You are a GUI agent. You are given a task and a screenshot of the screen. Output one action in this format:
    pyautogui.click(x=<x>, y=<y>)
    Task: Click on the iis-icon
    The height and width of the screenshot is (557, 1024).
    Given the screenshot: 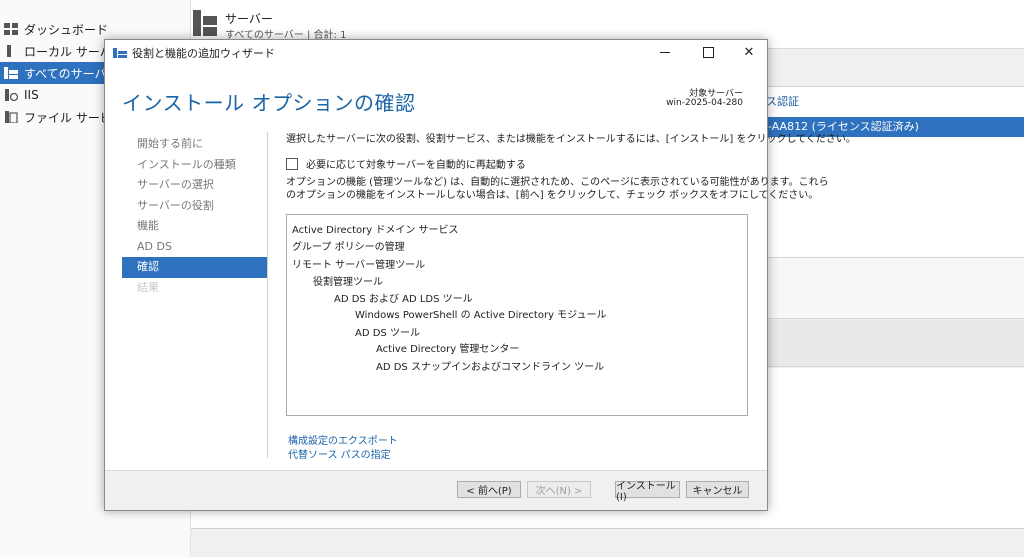 What is the action you would take?
    pyautogui.click(x=11, y=95)
    